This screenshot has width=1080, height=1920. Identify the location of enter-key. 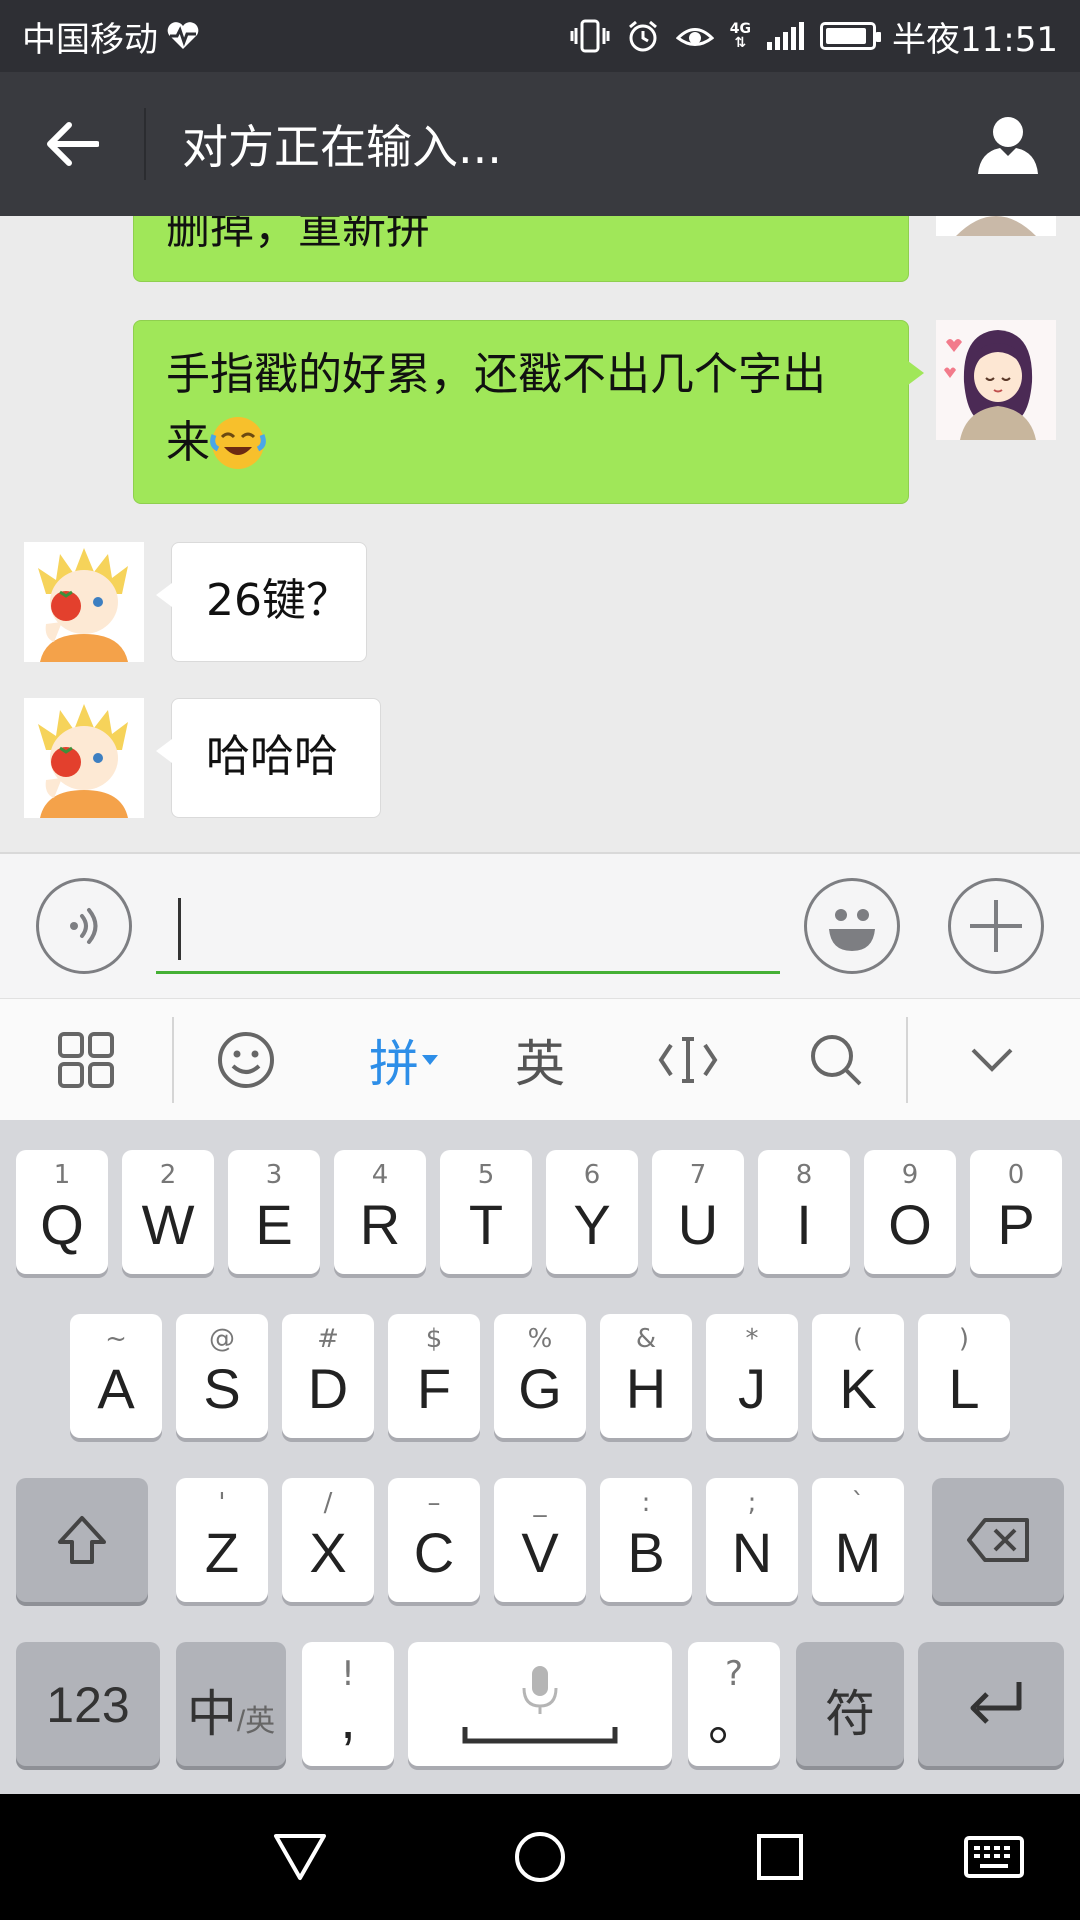
(991, 1704).